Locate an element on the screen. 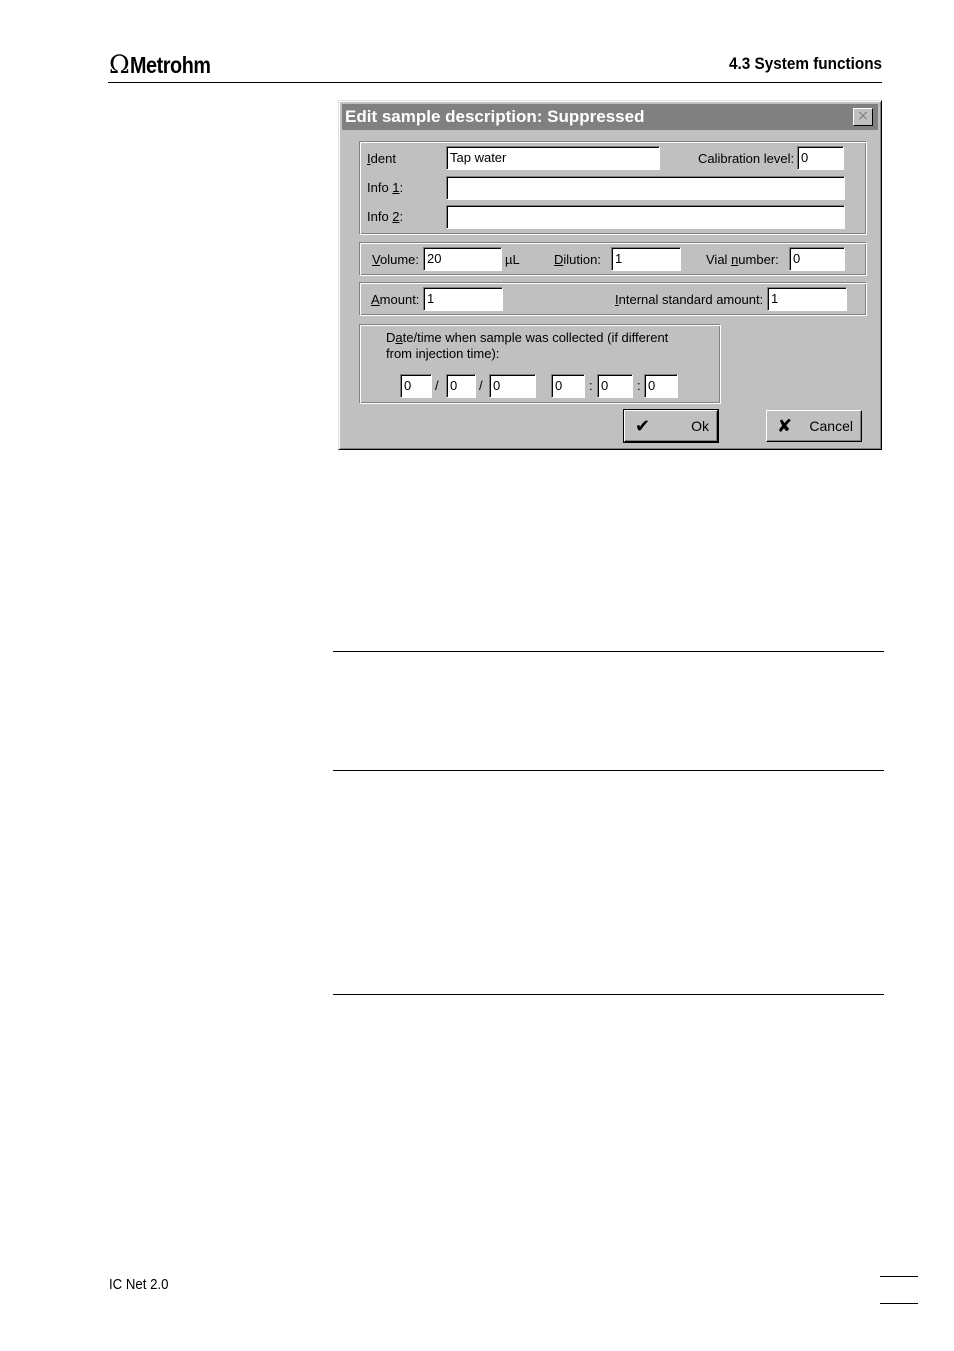  datetime-caption-line2: from injection time): is located at coordinates (443, 353).